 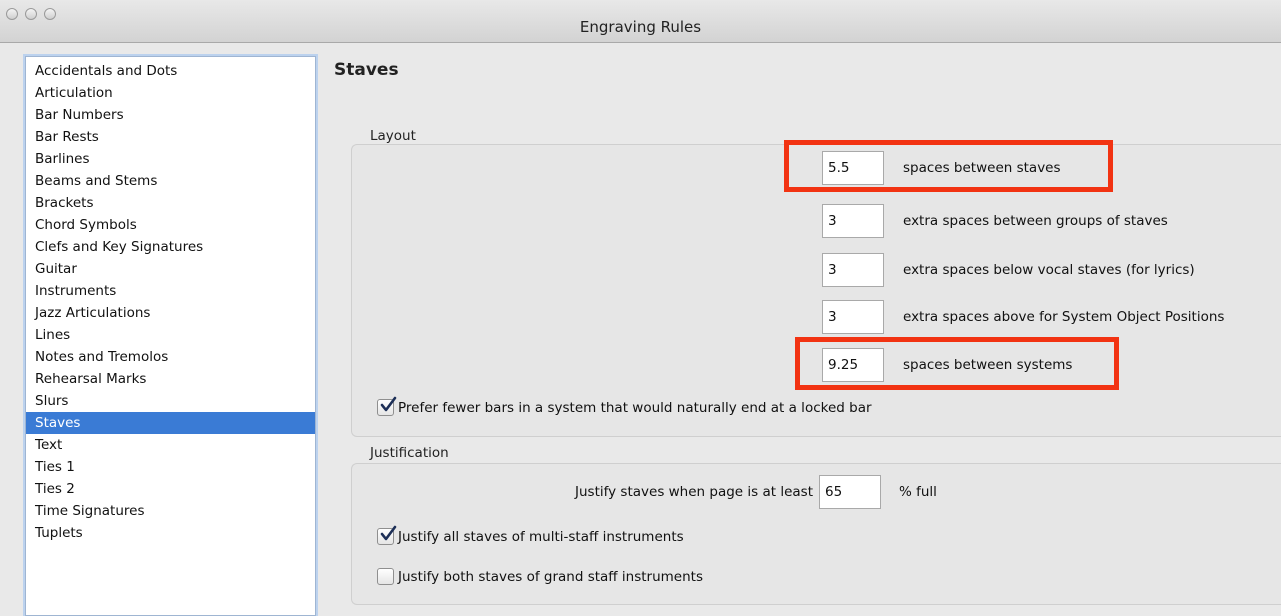 I want to click on list-item: Instruments, so click(x=170, y=291).